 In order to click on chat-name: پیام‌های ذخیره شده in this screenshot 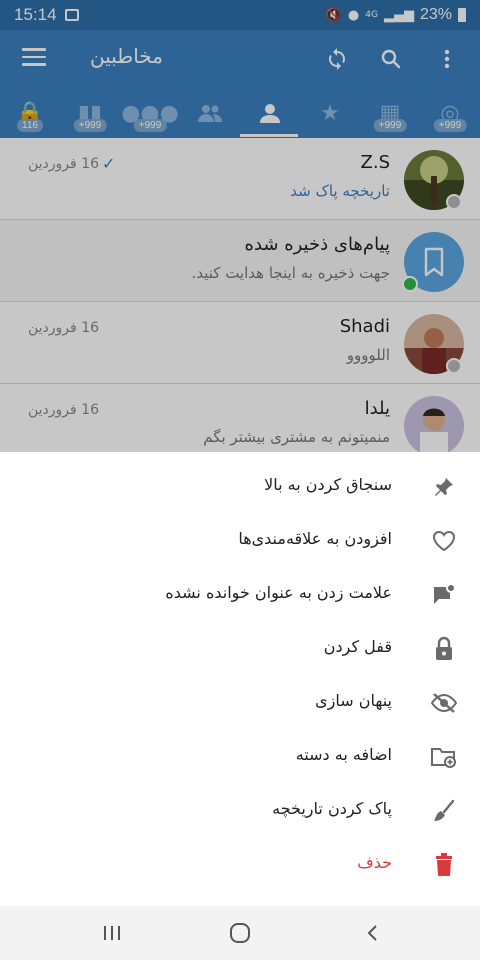, I will do `click(317, 244)`.